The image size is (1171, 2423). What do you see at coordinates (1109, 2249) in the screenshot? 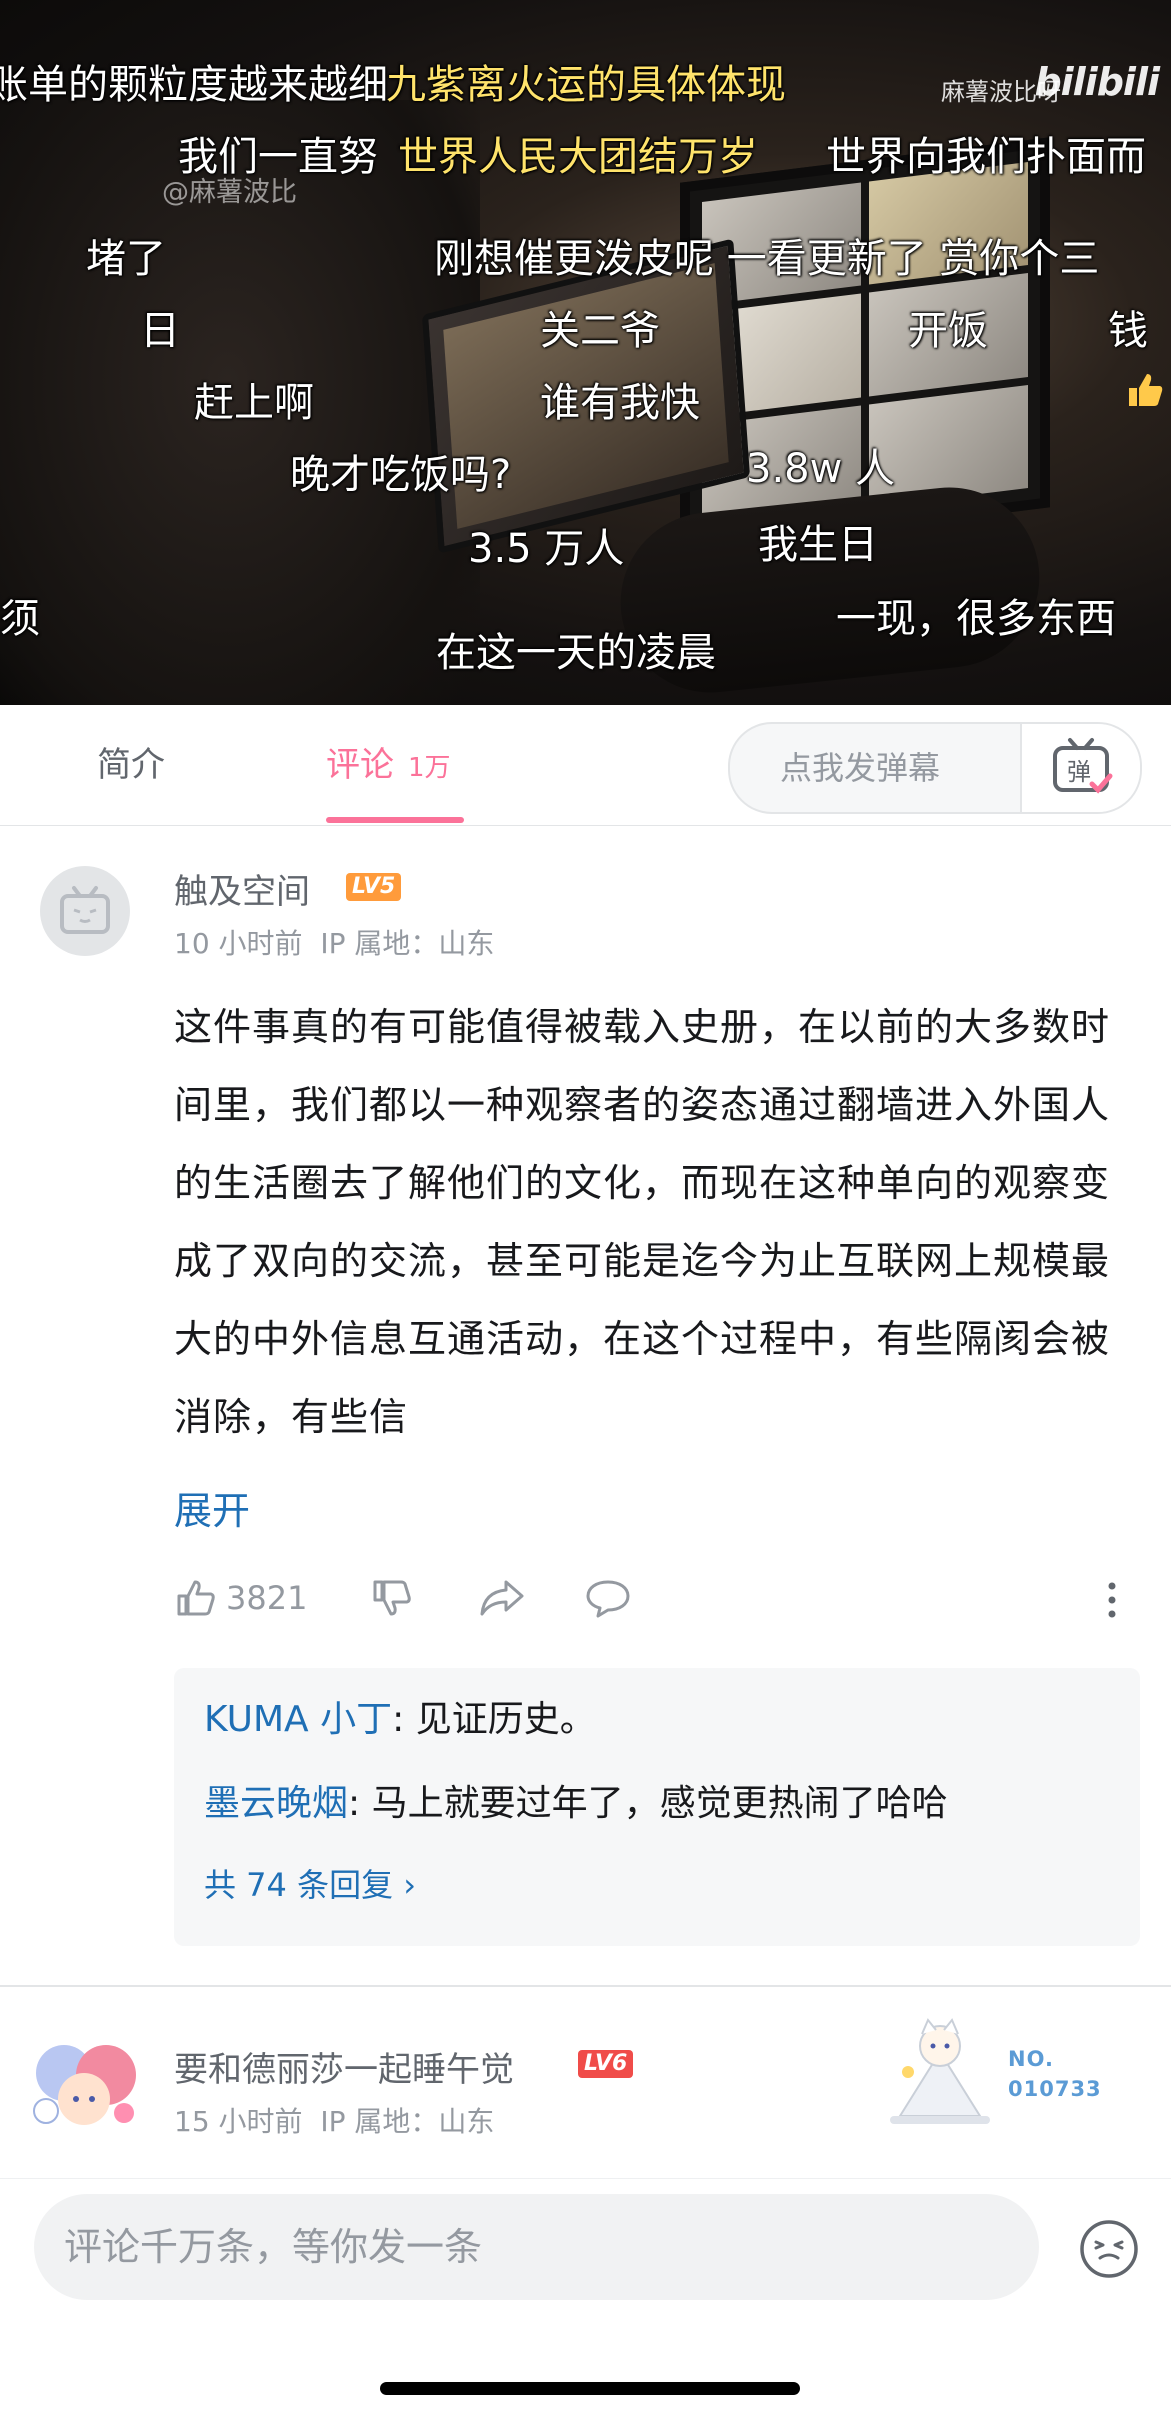
I see `emoji-icon` at bounding box center [1109, 2249].